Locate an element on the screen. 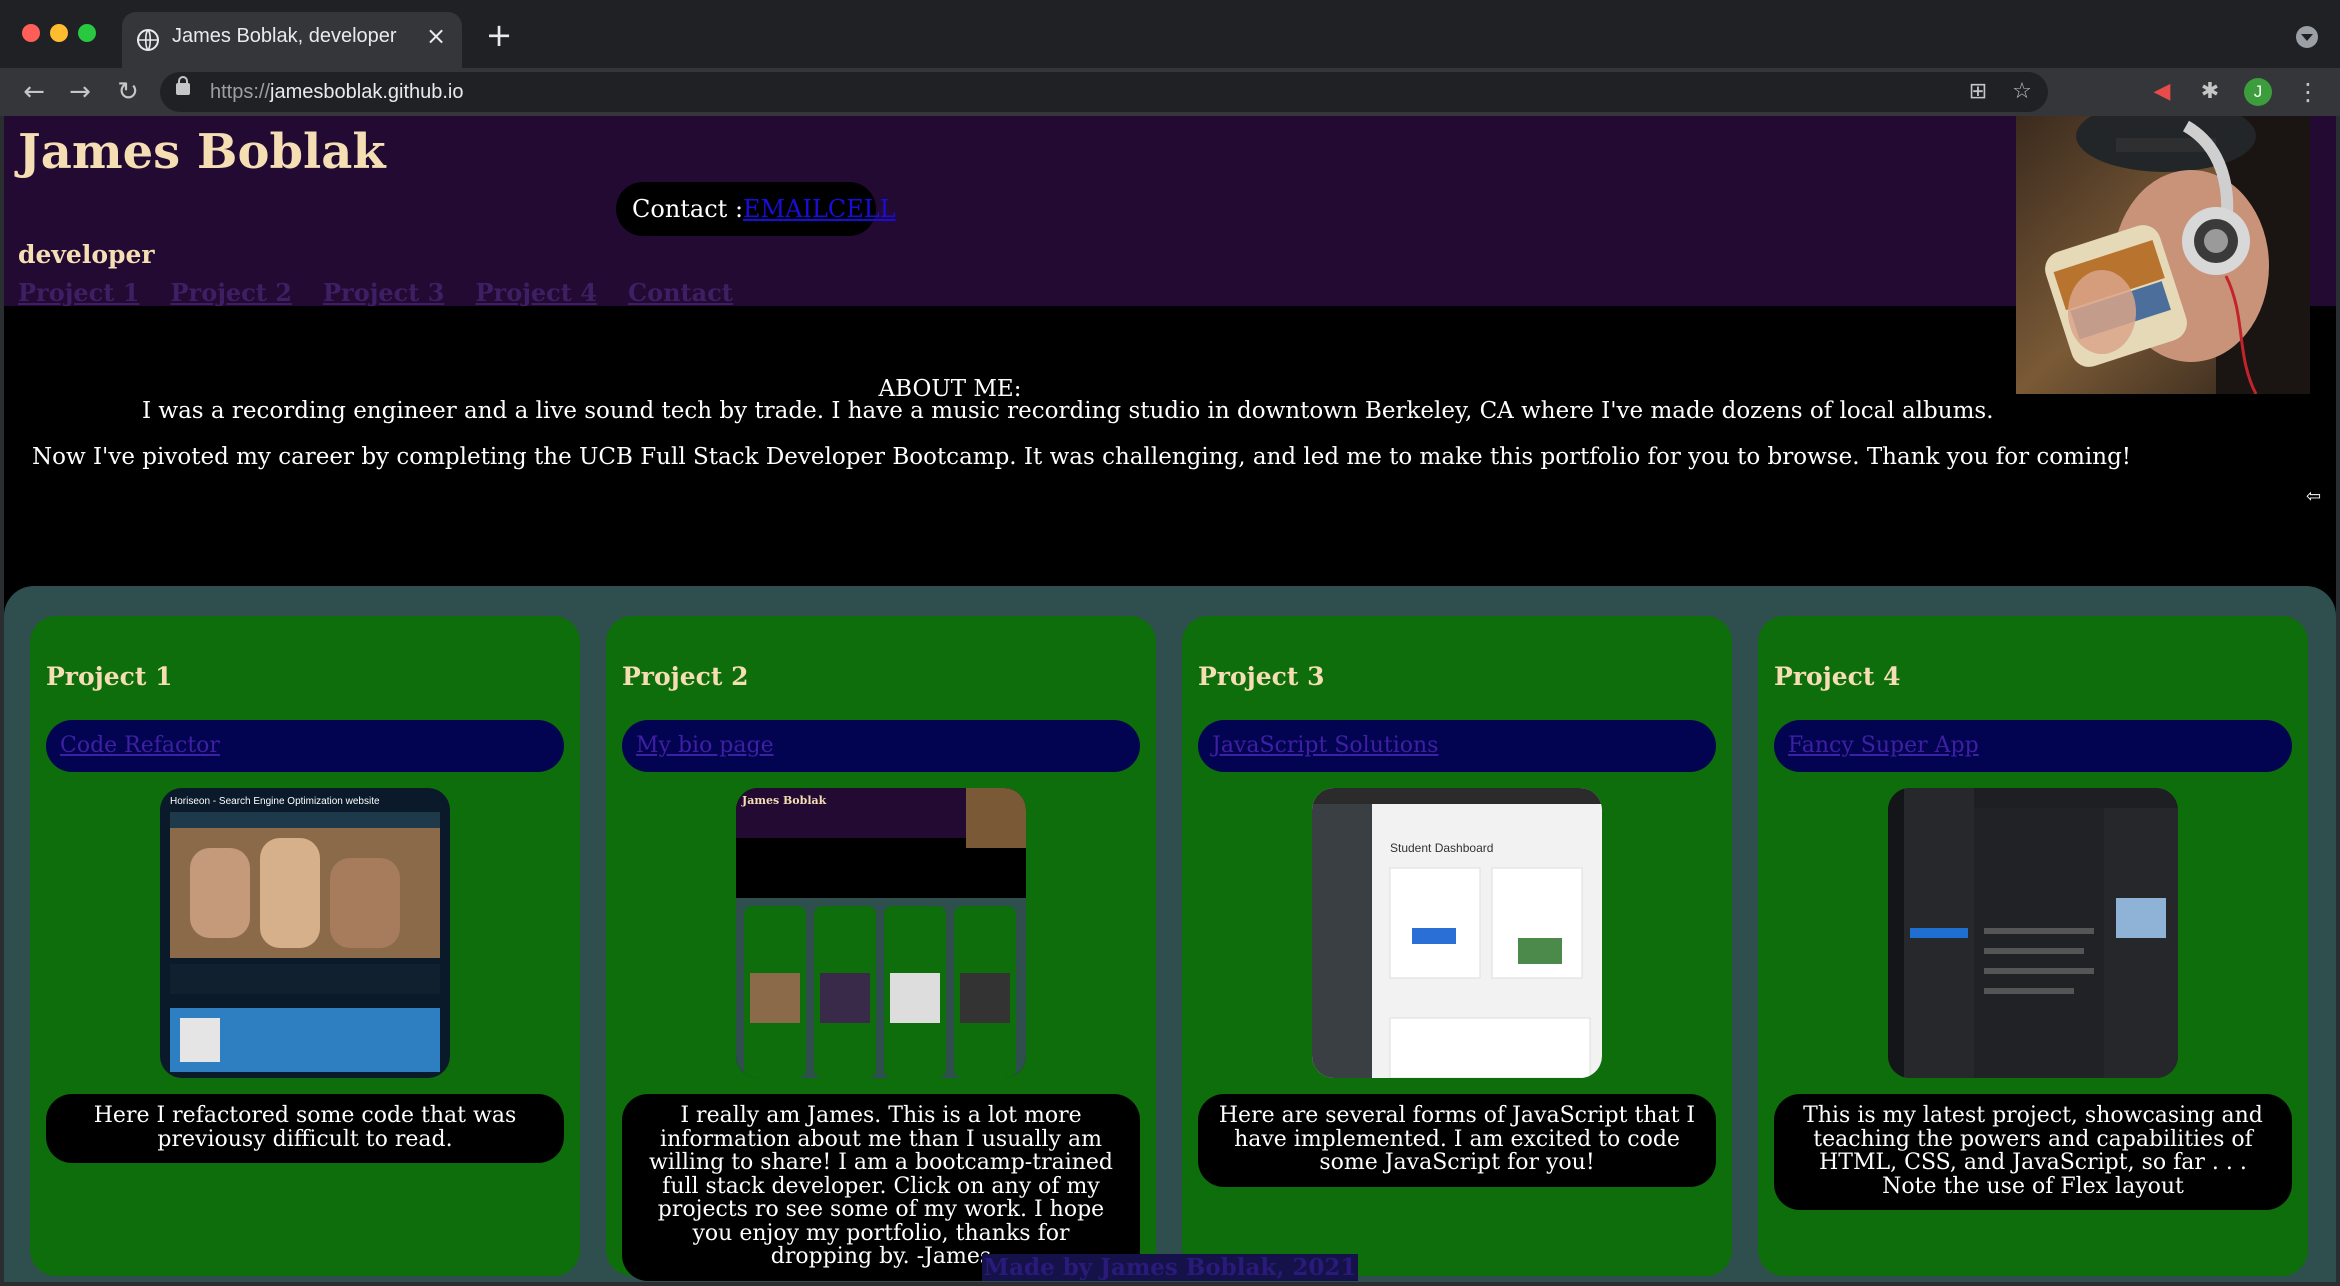 Image resolution: width=2340 pixels, height=1286 pixels. globe-icon is located at coordinates (148, 40).